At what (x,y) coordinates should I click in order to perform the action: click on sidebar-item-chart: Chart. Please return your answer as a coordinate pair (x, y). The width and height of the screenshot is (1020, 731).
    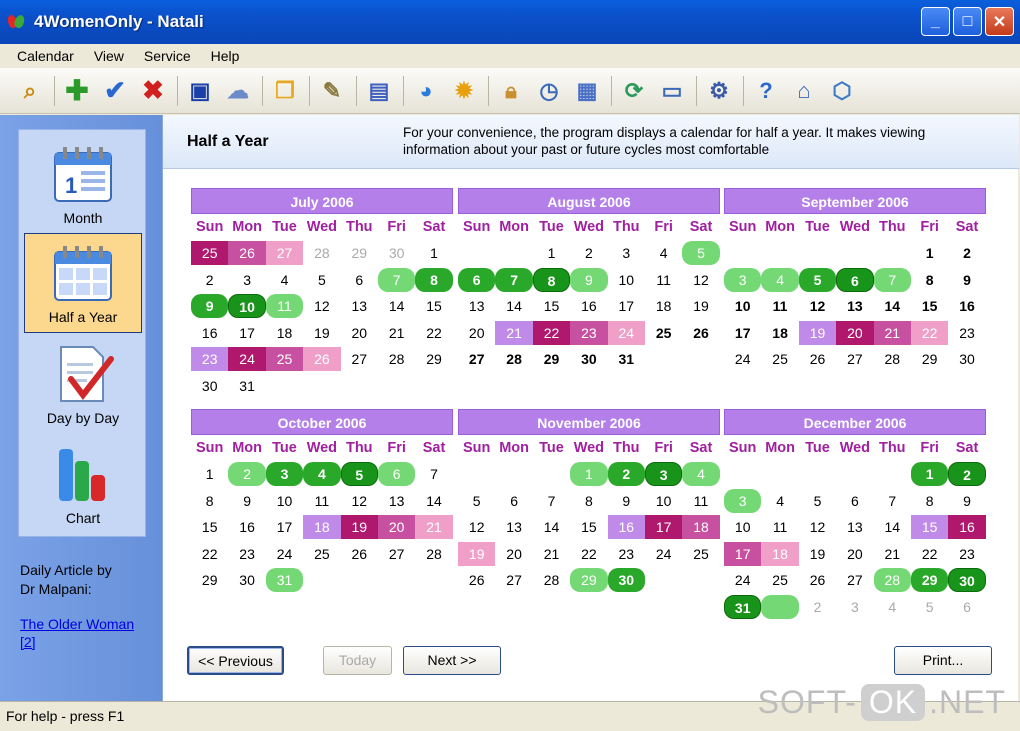
    Looking at the image, I should click on (83, 485).